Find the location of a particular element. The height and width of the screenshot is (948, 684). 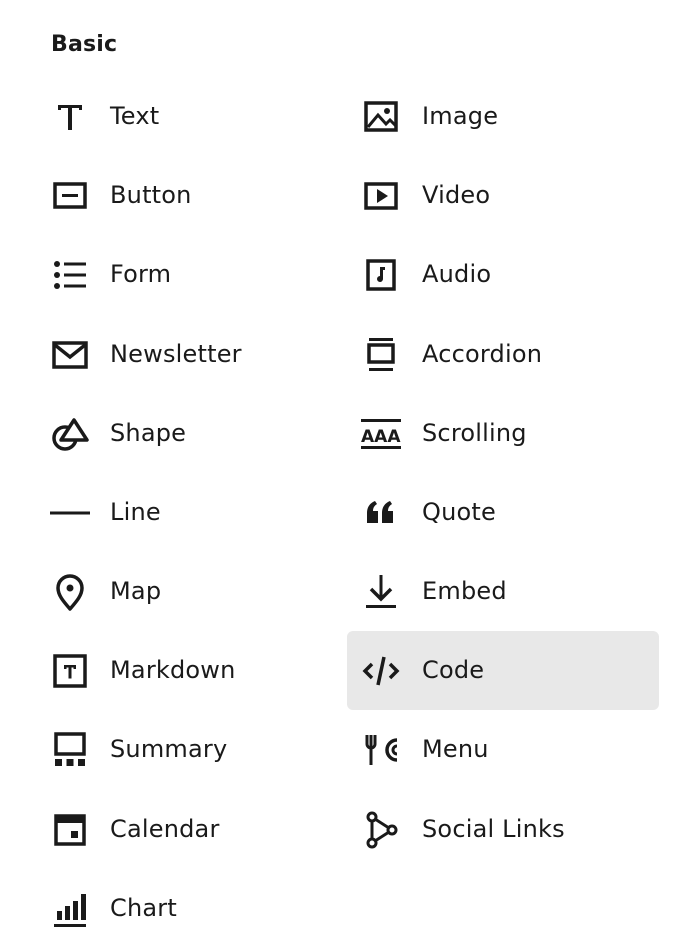

block-item-map: Map is located at coordinates (203, 591).